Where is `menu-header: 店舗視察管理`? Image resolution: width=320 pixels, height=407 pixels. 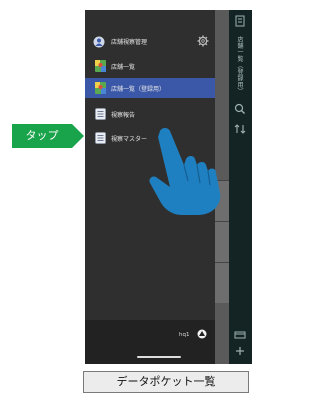
menu-header: 店舗視察管理 is located at coordinates (150, 44).